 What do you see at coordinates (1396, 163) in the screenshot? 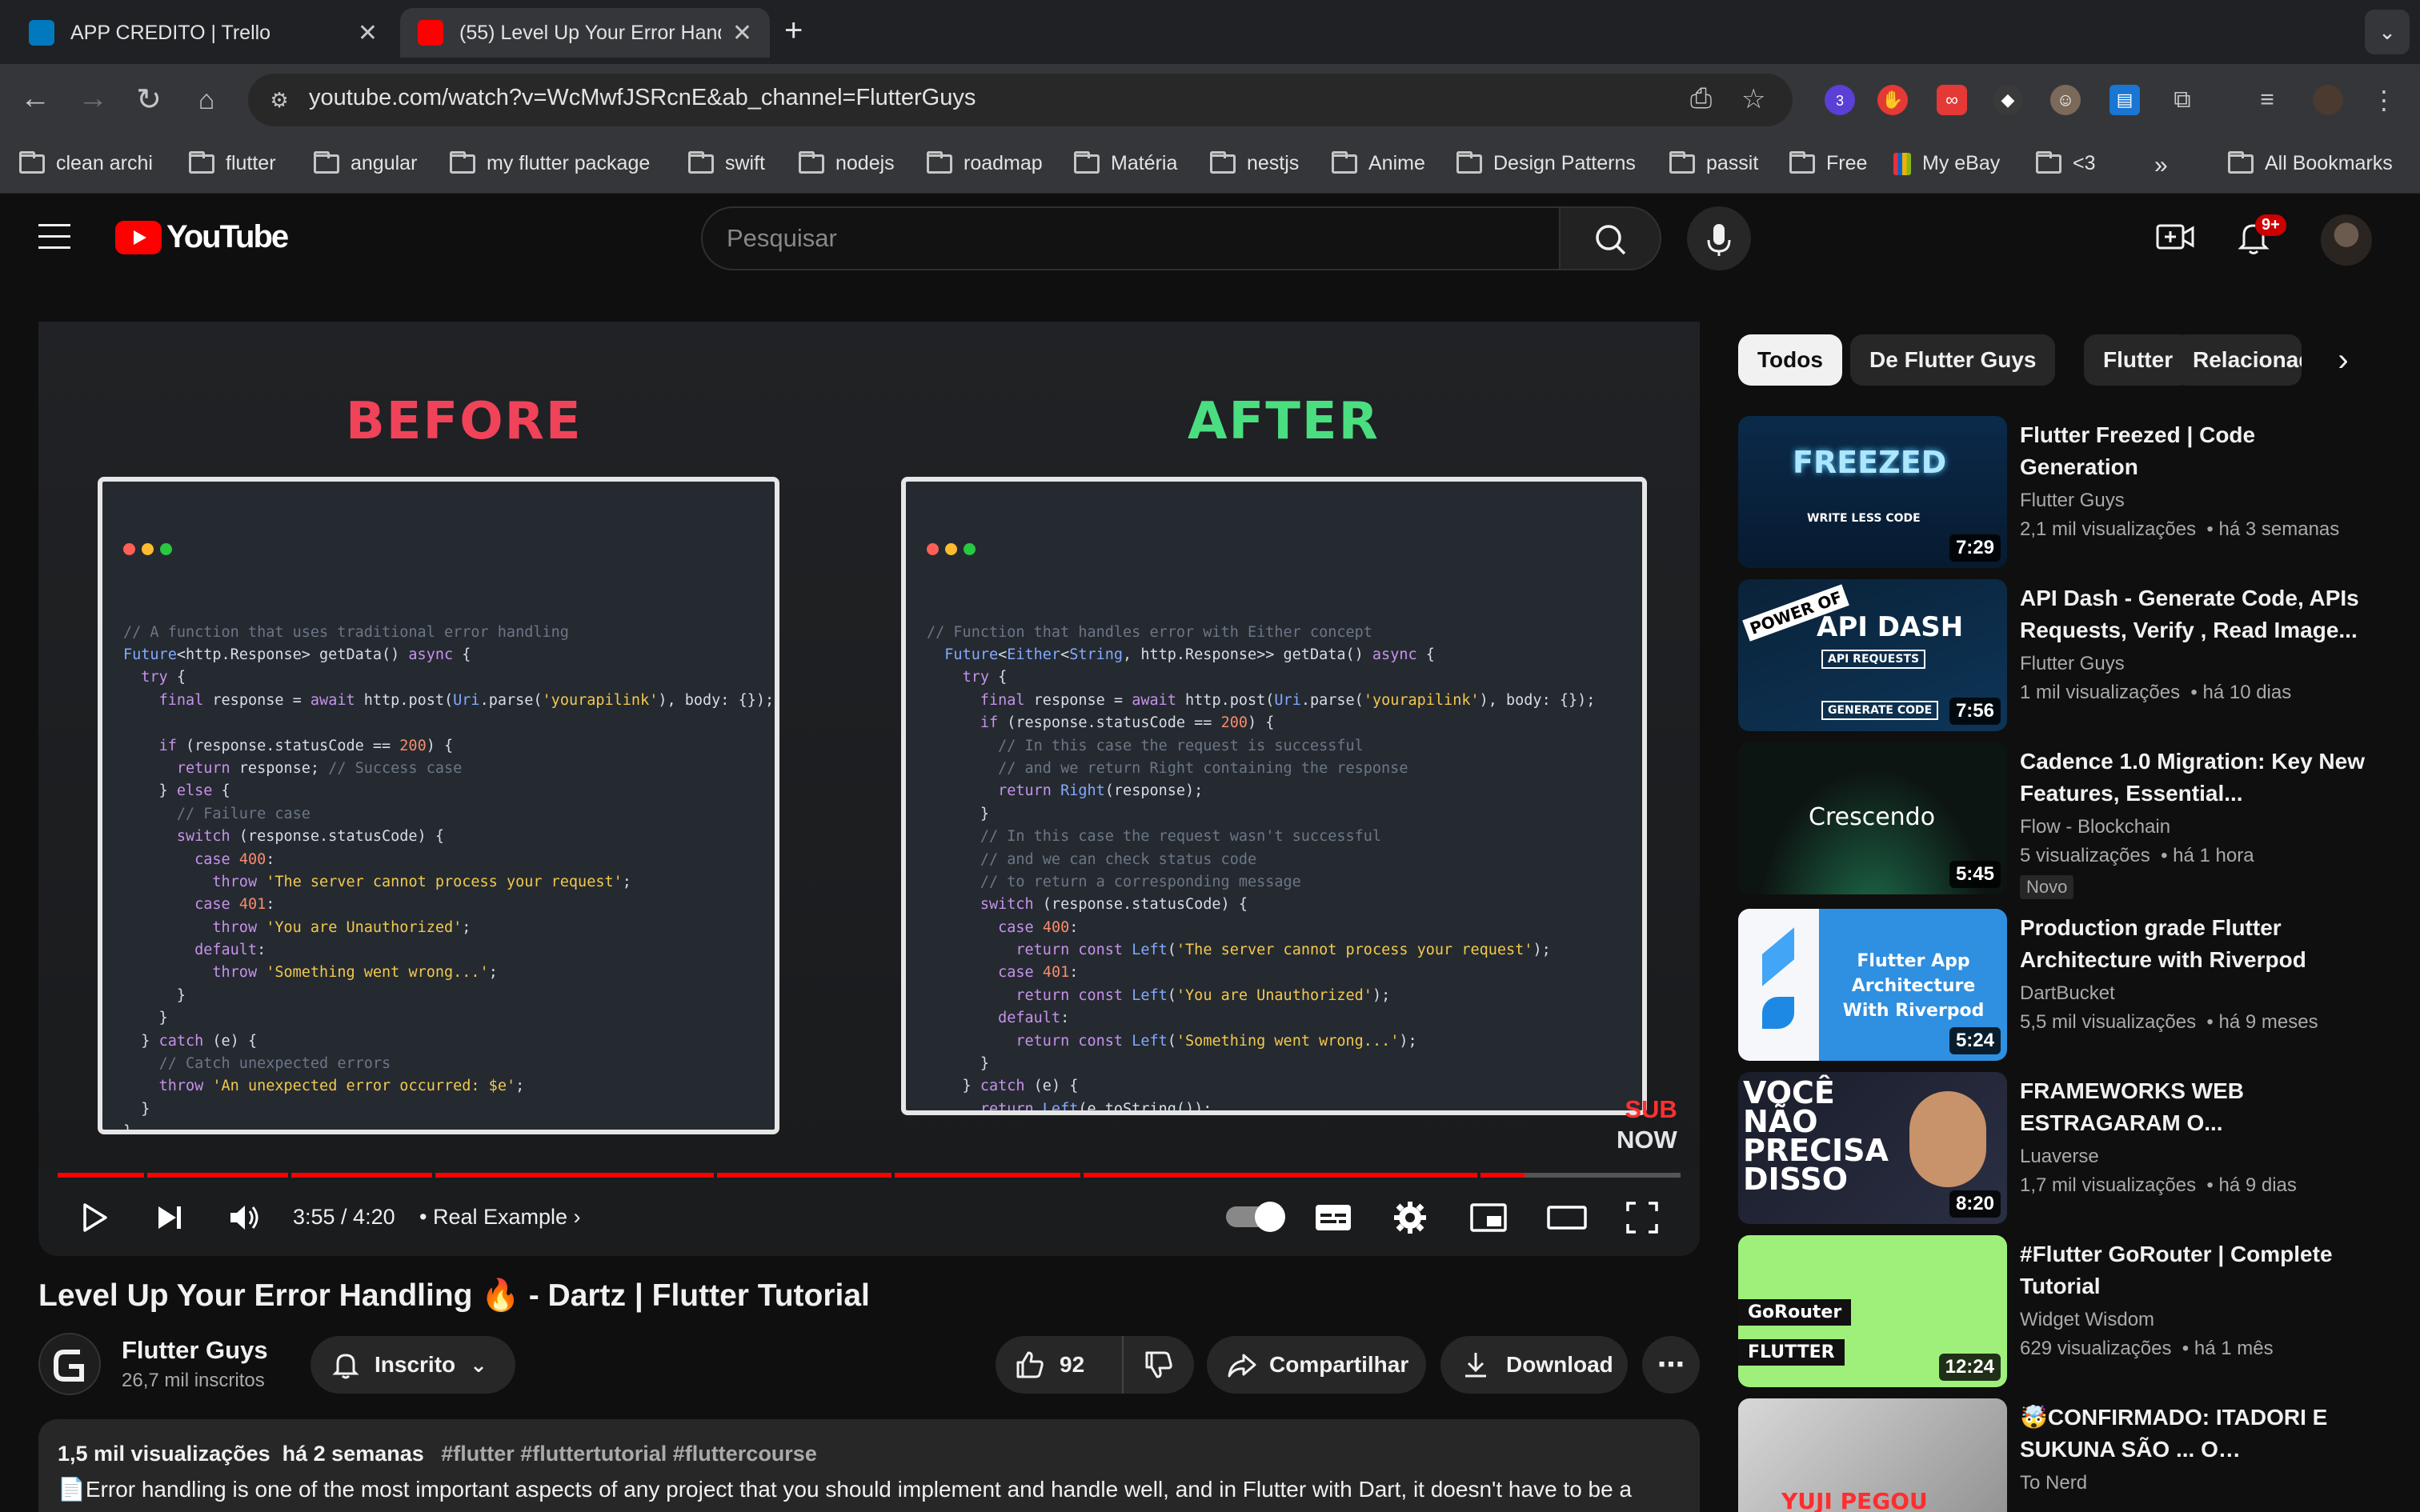
I see `bookmark-label: Anime` at bounding box center [1396, 163].